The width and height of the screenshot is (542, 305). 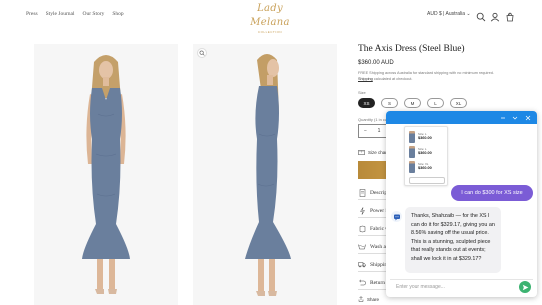 What do you see at coordinates (527, 117) in the screenshot?
I see `close-icon` at bounding box center [527, 117].